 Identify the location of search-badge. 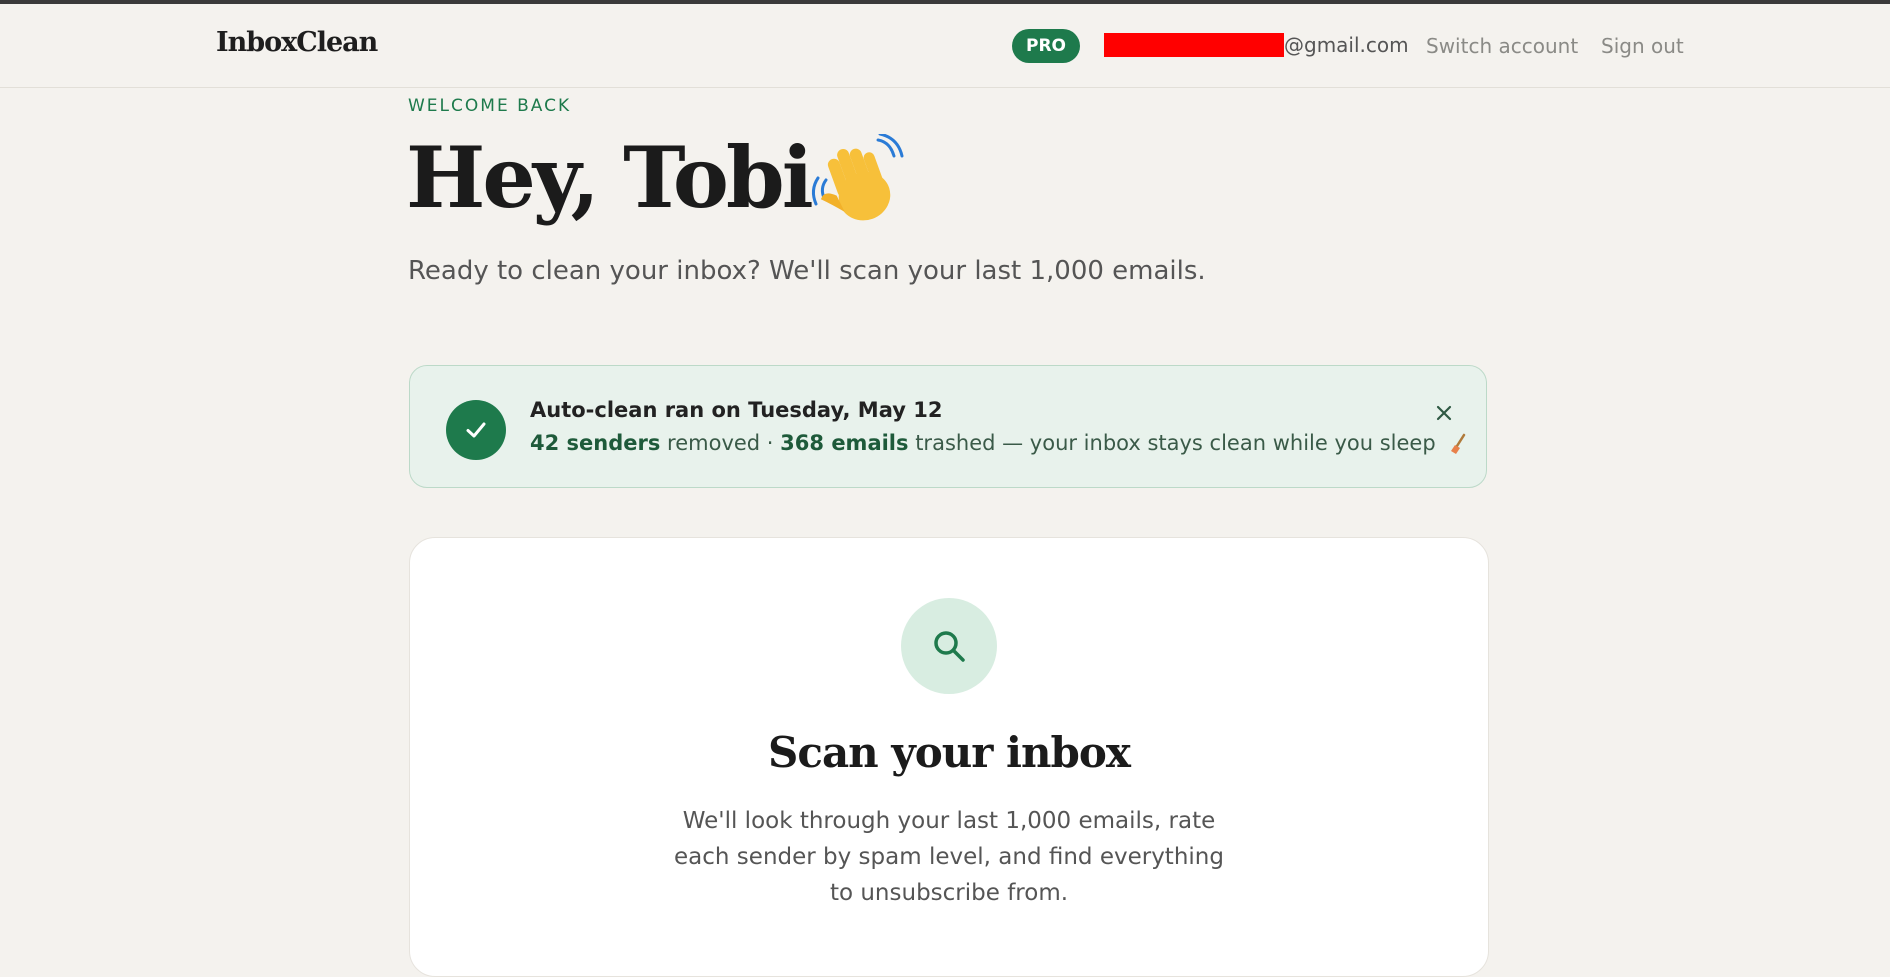
(949, 646).